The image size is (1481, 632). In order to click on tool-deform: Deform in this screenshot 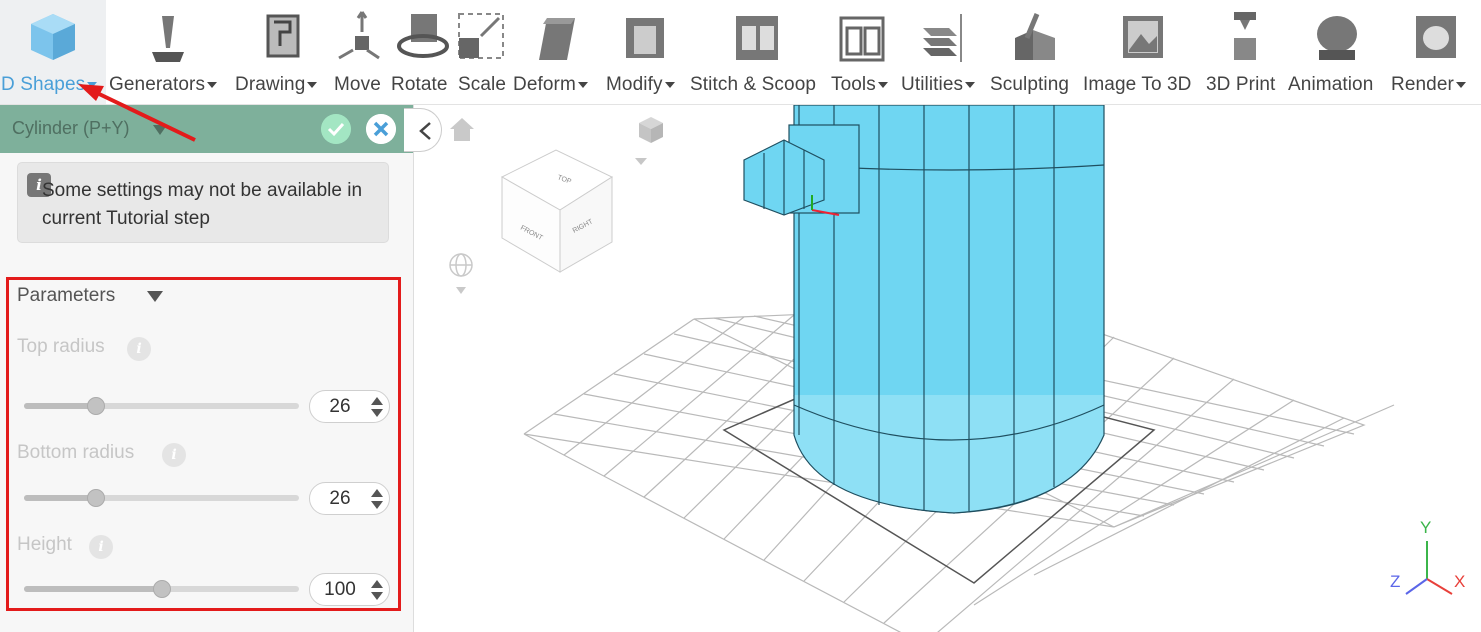, I will do `click(557, 52)`.